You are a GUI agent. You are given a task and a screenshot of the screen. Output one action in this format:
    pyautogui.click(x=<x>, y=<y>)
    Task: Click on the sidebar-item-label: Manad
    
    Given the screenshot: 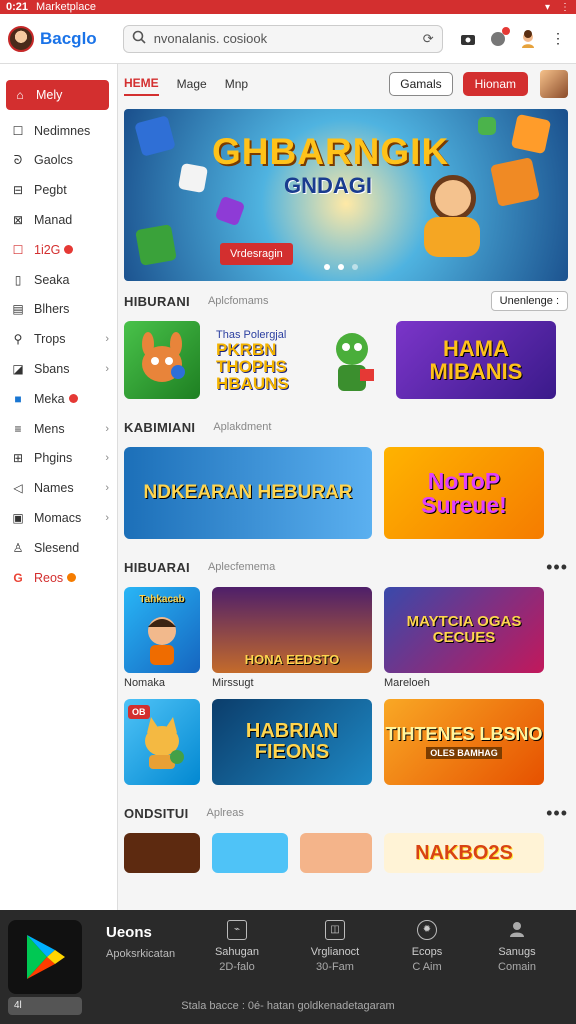 What is the action you would take?
    pyautogui.click(x=53, y=220)
    